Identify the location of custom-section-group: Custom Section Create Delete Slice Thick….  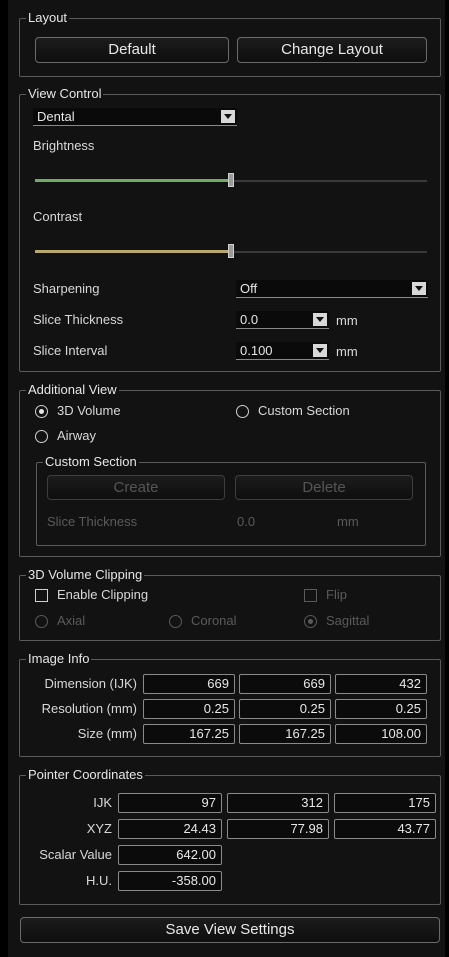
(231, 500).